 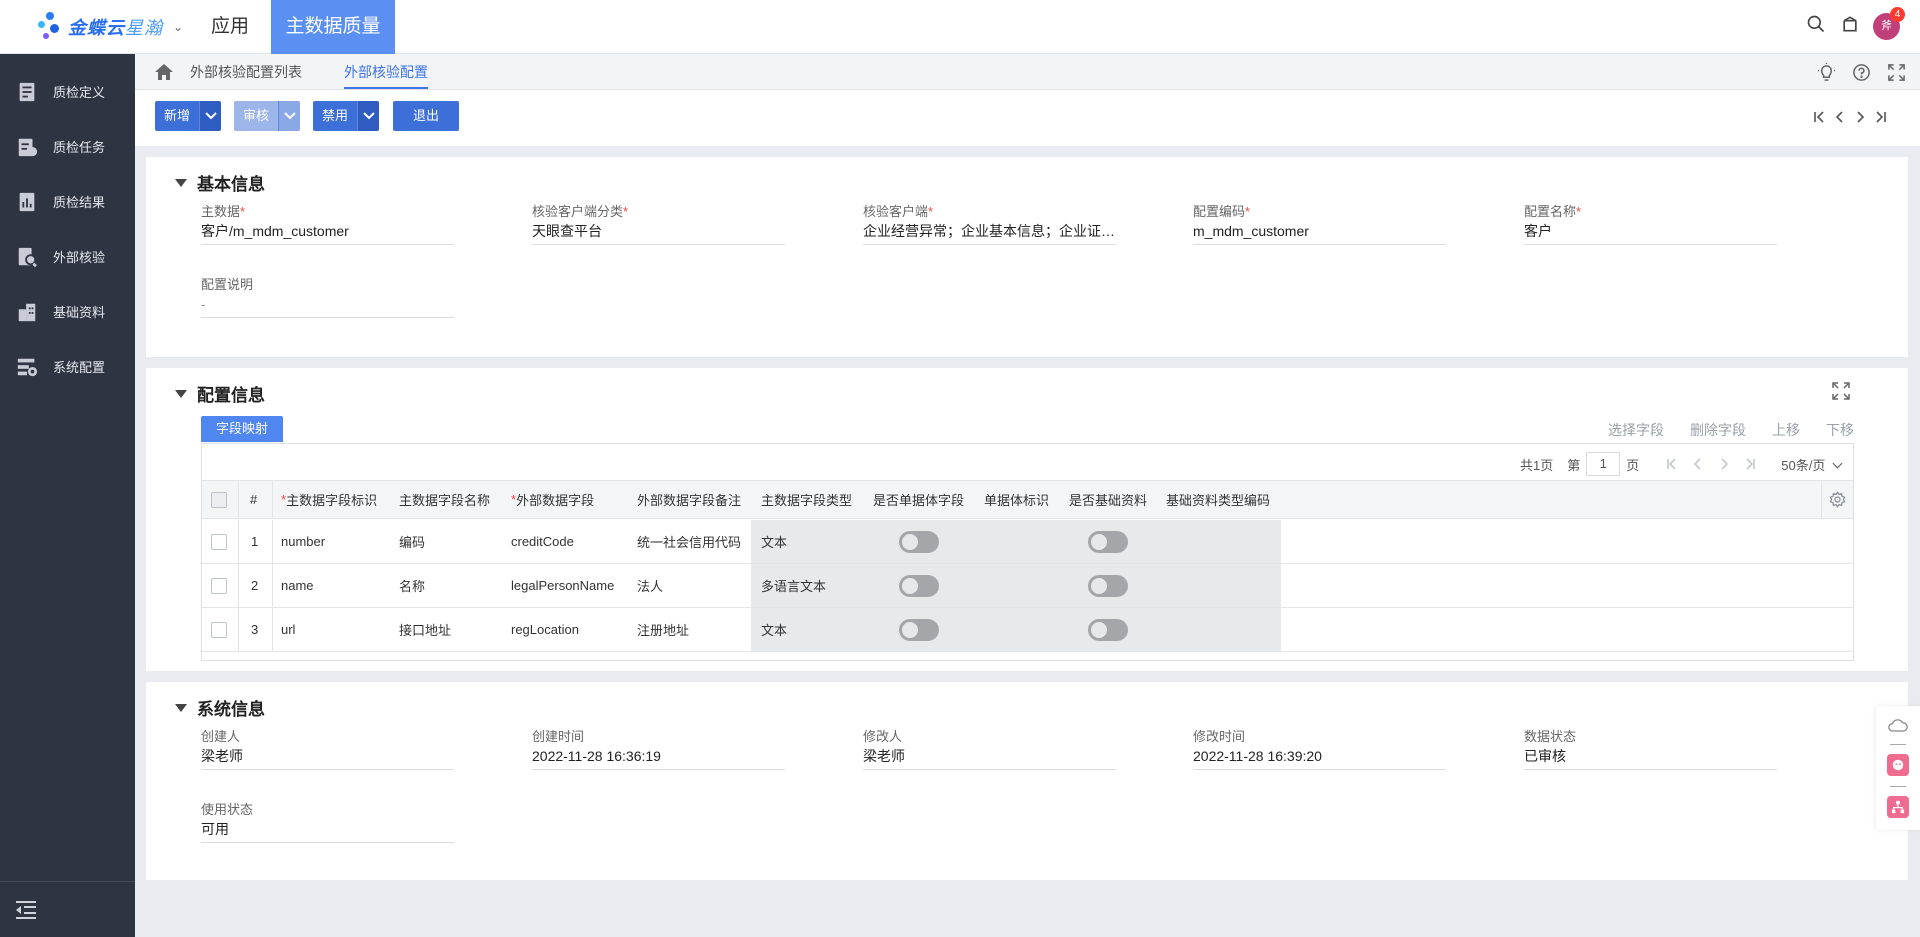 I want to click on field-modified-time: 修改时间 2022-11-28 16:39:20, so click(x=1319, y=748).